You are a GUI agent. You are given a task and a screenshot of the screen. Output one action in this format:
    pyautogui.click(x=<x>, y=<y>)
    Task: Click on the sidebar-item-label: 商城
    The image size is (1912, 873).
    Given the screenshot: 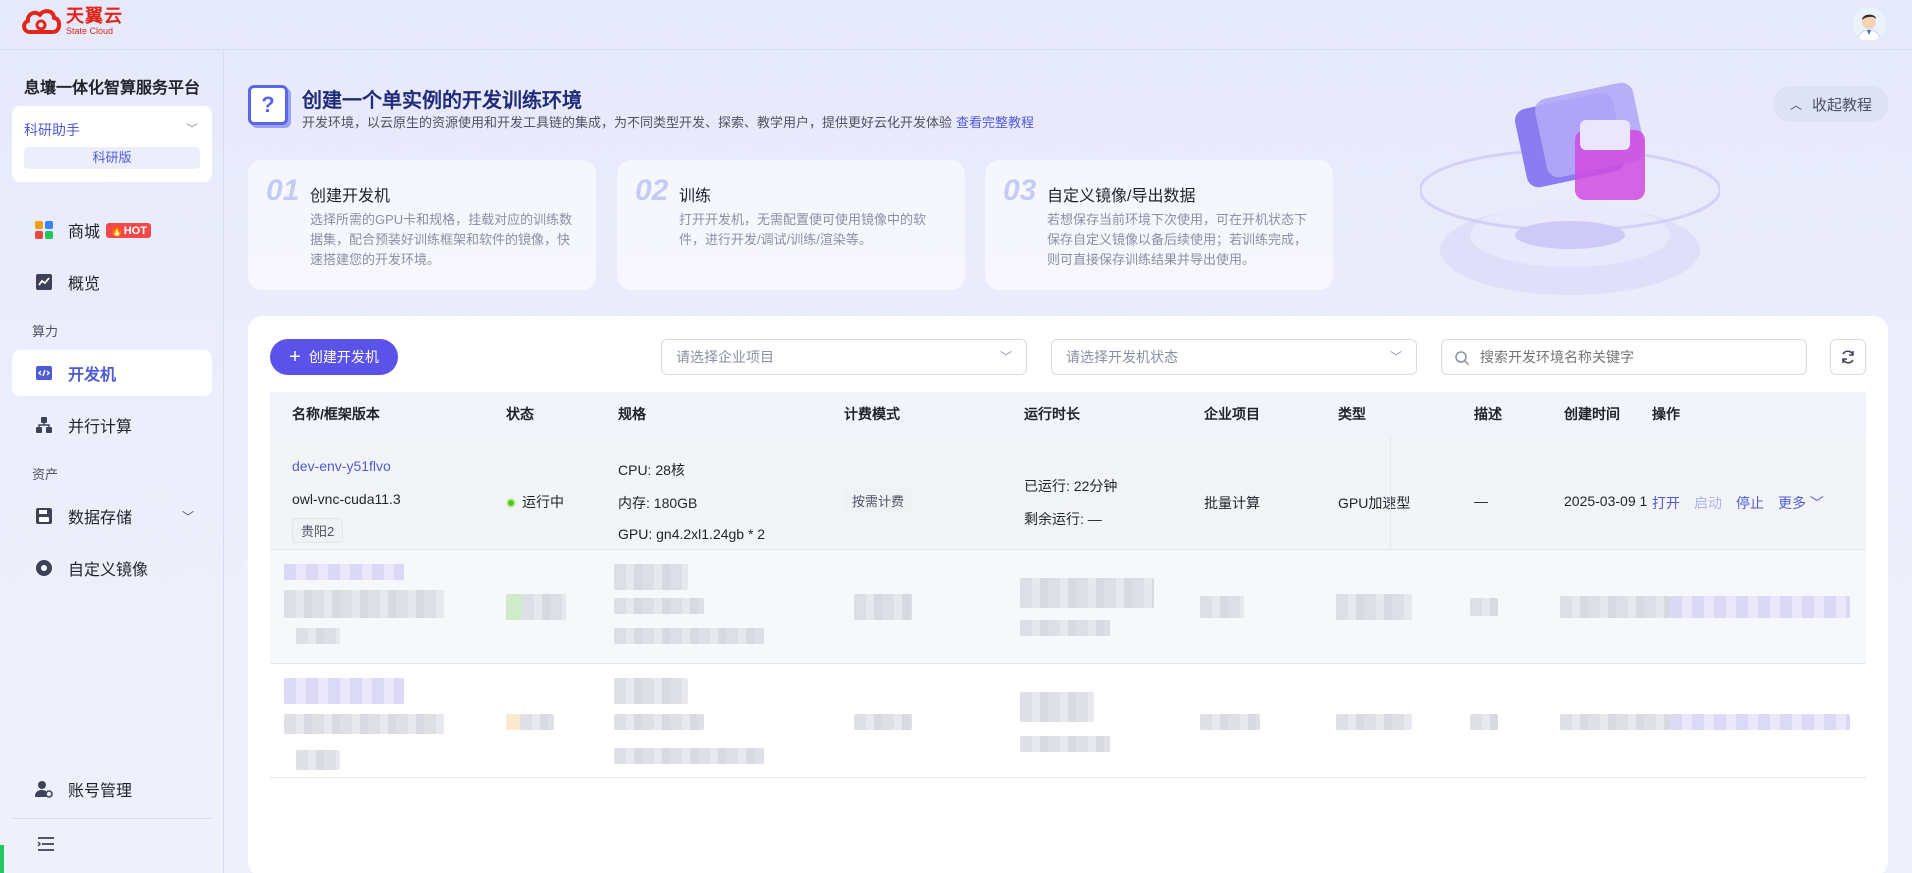 What is the action you would take?
    pyautogui.click(x=84, y=232)
    